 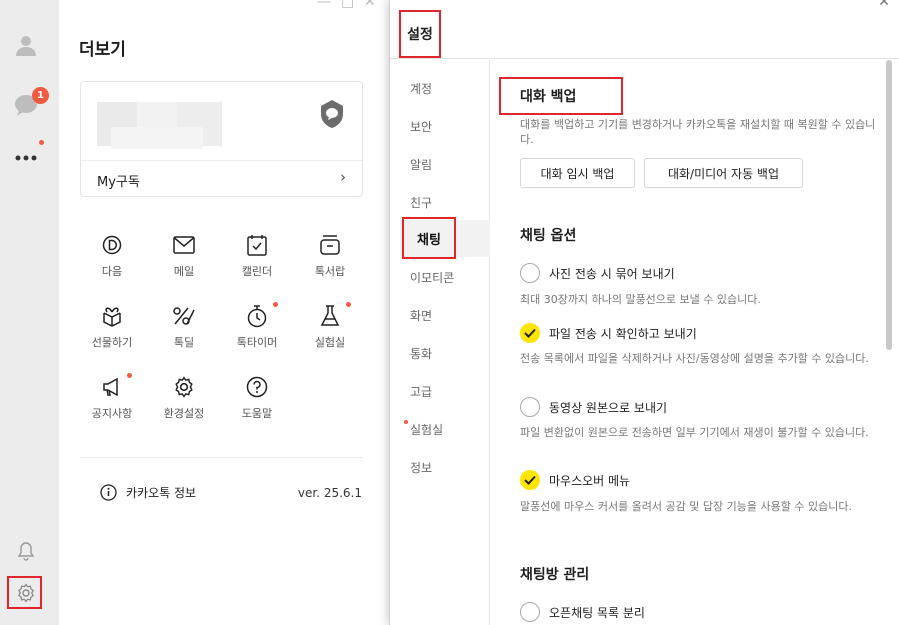 I want to click on grid-item-gift: 선물하기, so click(x=112, y=326).